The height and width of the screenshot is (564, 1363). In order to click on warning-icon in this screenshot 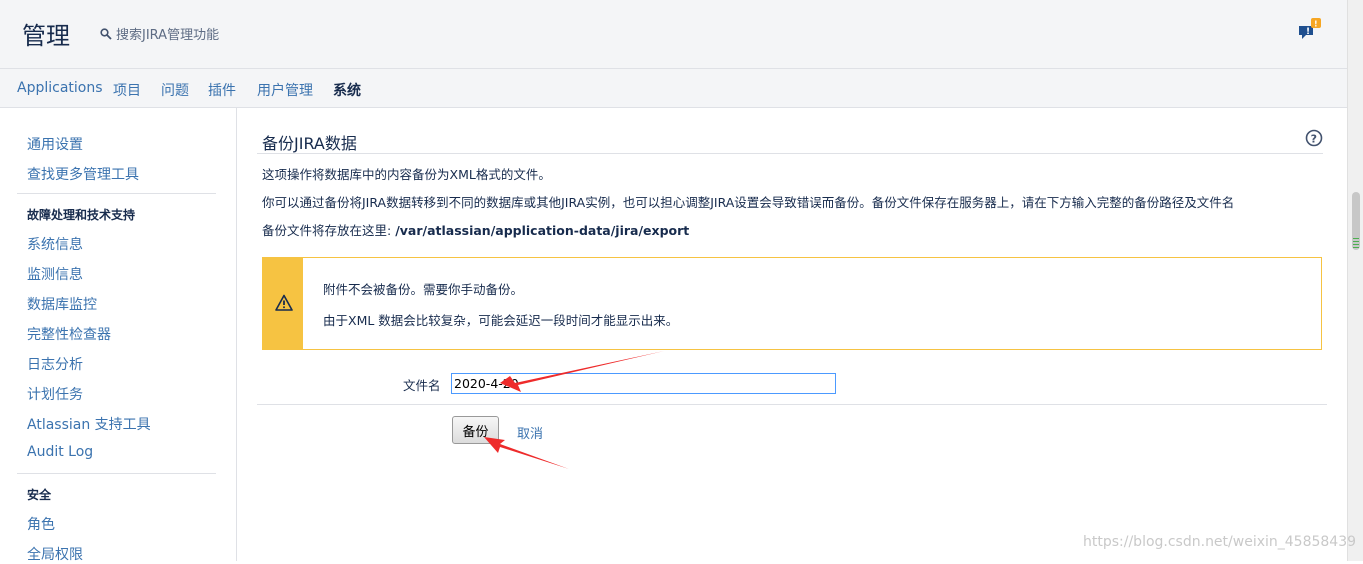, I will do `click(284, 302)`.